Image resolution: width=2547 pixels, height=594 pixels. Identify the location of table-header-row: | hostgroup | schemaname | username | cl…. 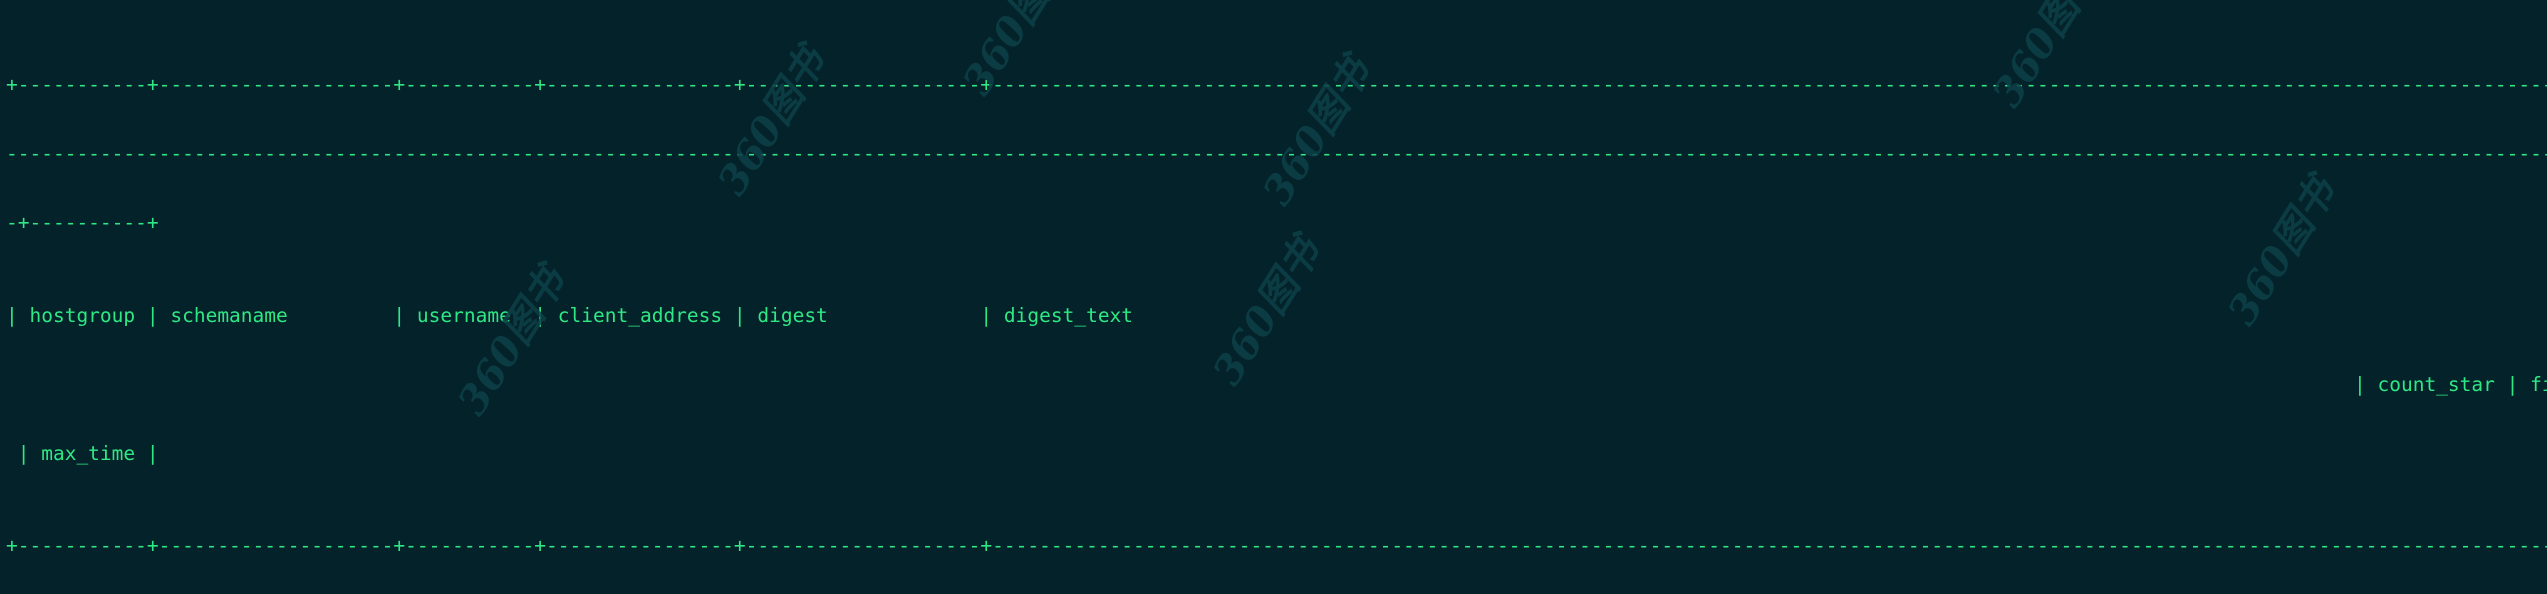
(570, 315).